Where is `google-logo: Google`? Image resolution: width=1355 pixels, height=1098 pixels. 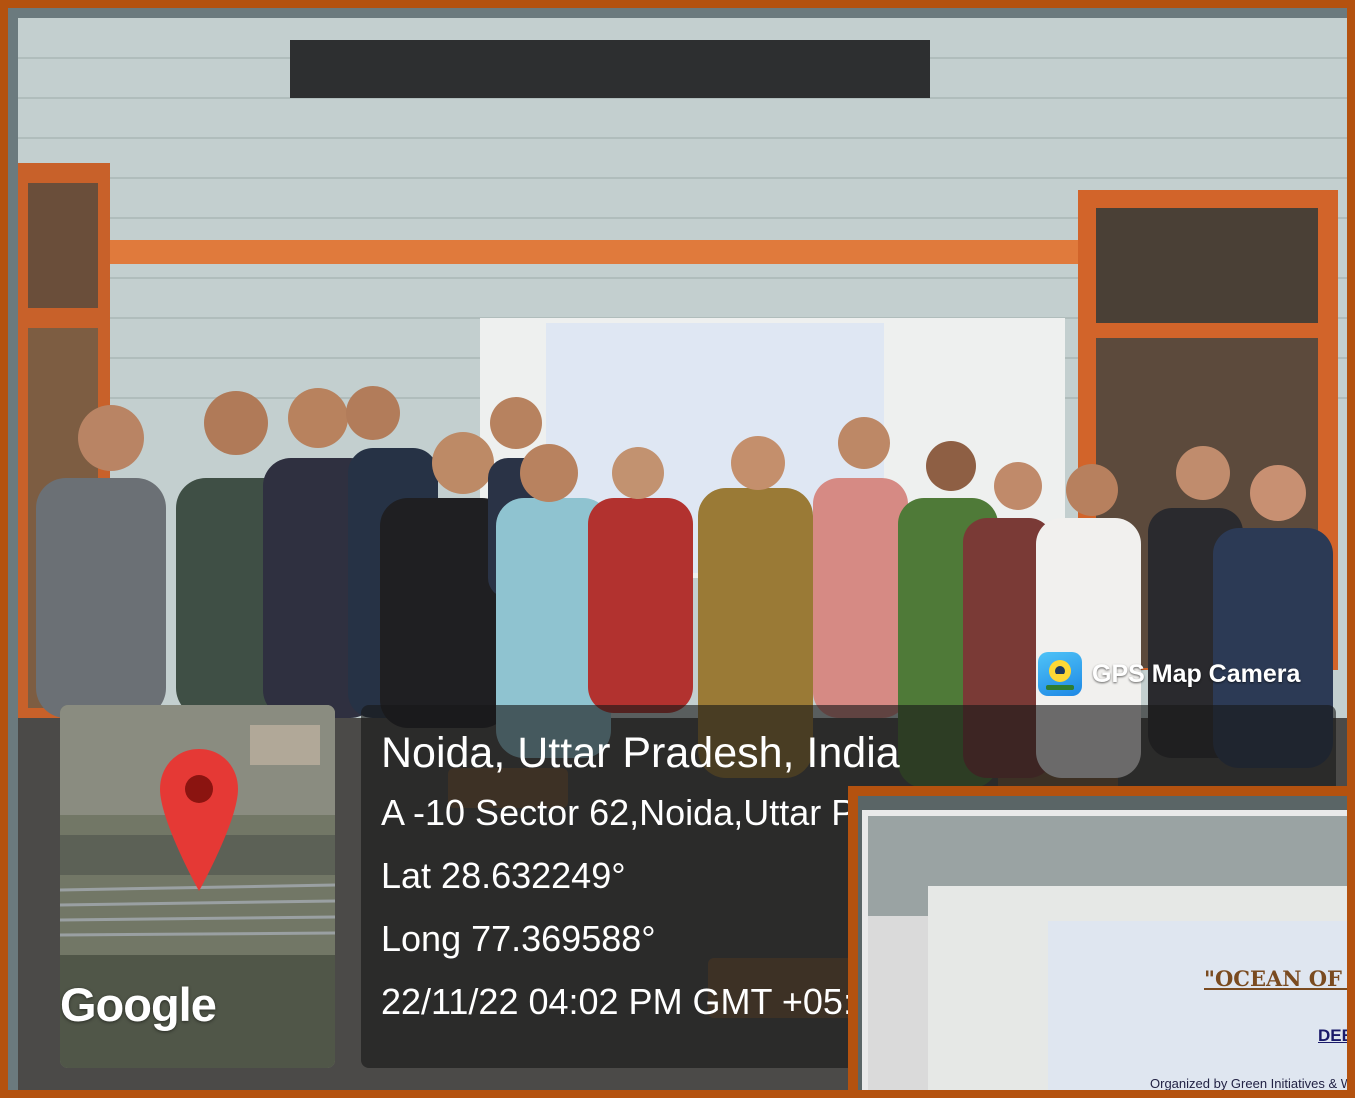 google-logo: Google is located at coordinates (138, 1004).